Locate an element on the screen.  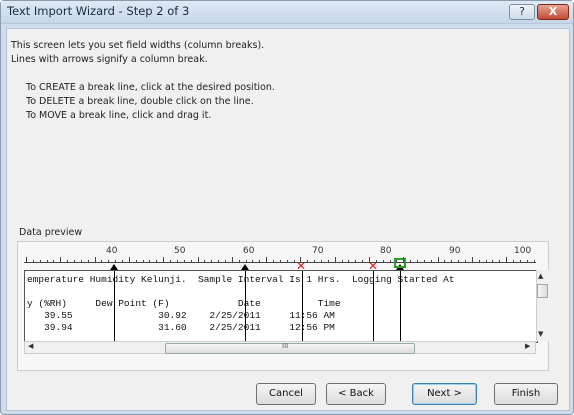
ruler-number: 40 is located at coordinates (112, 251).